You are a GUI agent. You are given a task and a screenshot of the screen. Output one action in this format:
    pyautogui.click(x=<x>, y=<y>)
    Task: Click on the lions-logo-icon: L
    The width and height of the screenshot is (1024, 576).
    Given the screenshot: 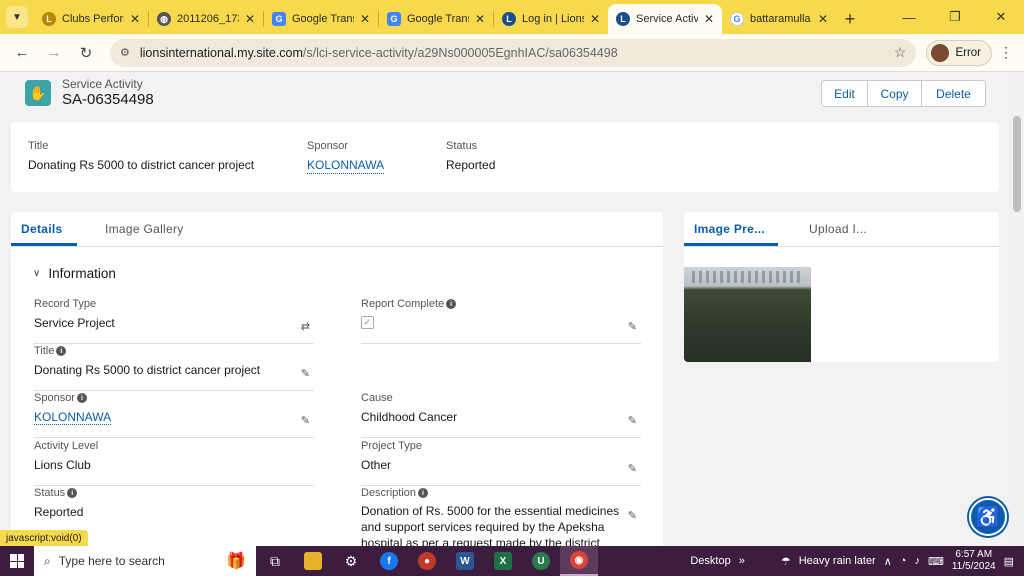 What is the action you would take?
    pyautogui.click(x=509, y=19)
    